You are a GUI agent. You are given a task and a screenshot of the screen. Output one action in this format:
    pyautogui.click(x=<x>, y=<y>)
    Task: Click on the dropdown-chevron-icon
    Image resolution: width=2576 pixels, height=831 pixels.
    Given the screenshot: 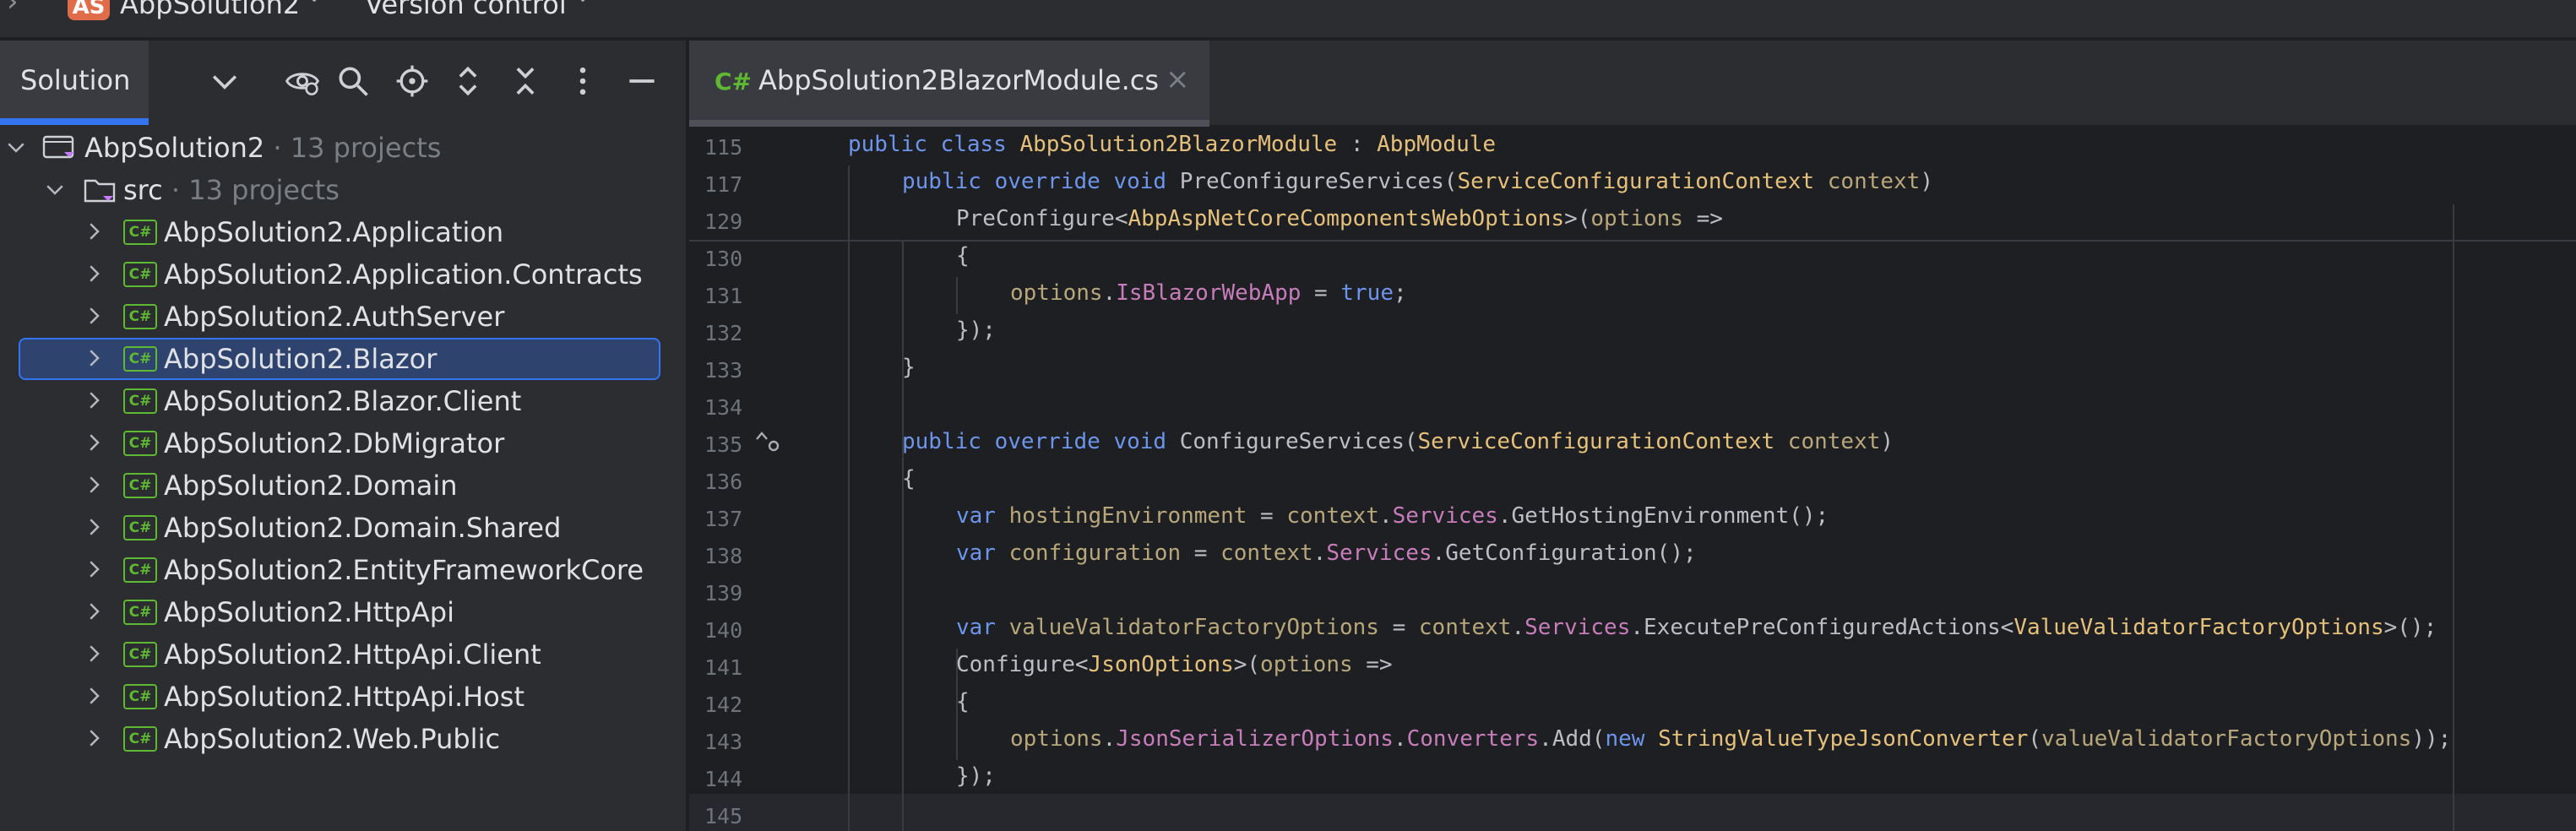 What is the action you would take?
    pyautogui.click(x=224, y=81)
    